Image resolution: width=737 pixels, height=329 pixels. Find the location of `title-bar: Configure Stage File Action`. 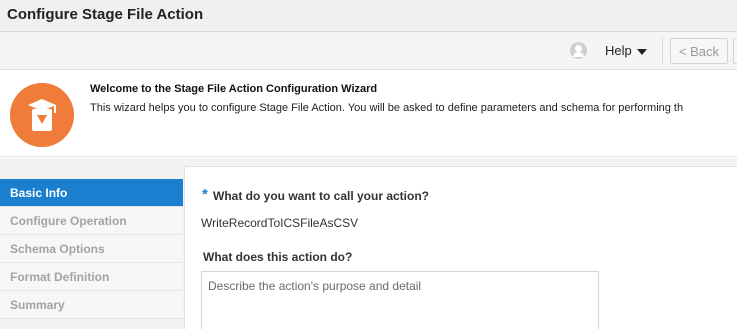

title-bar: Configure Stage File Action is located at coordinates (368, 16).